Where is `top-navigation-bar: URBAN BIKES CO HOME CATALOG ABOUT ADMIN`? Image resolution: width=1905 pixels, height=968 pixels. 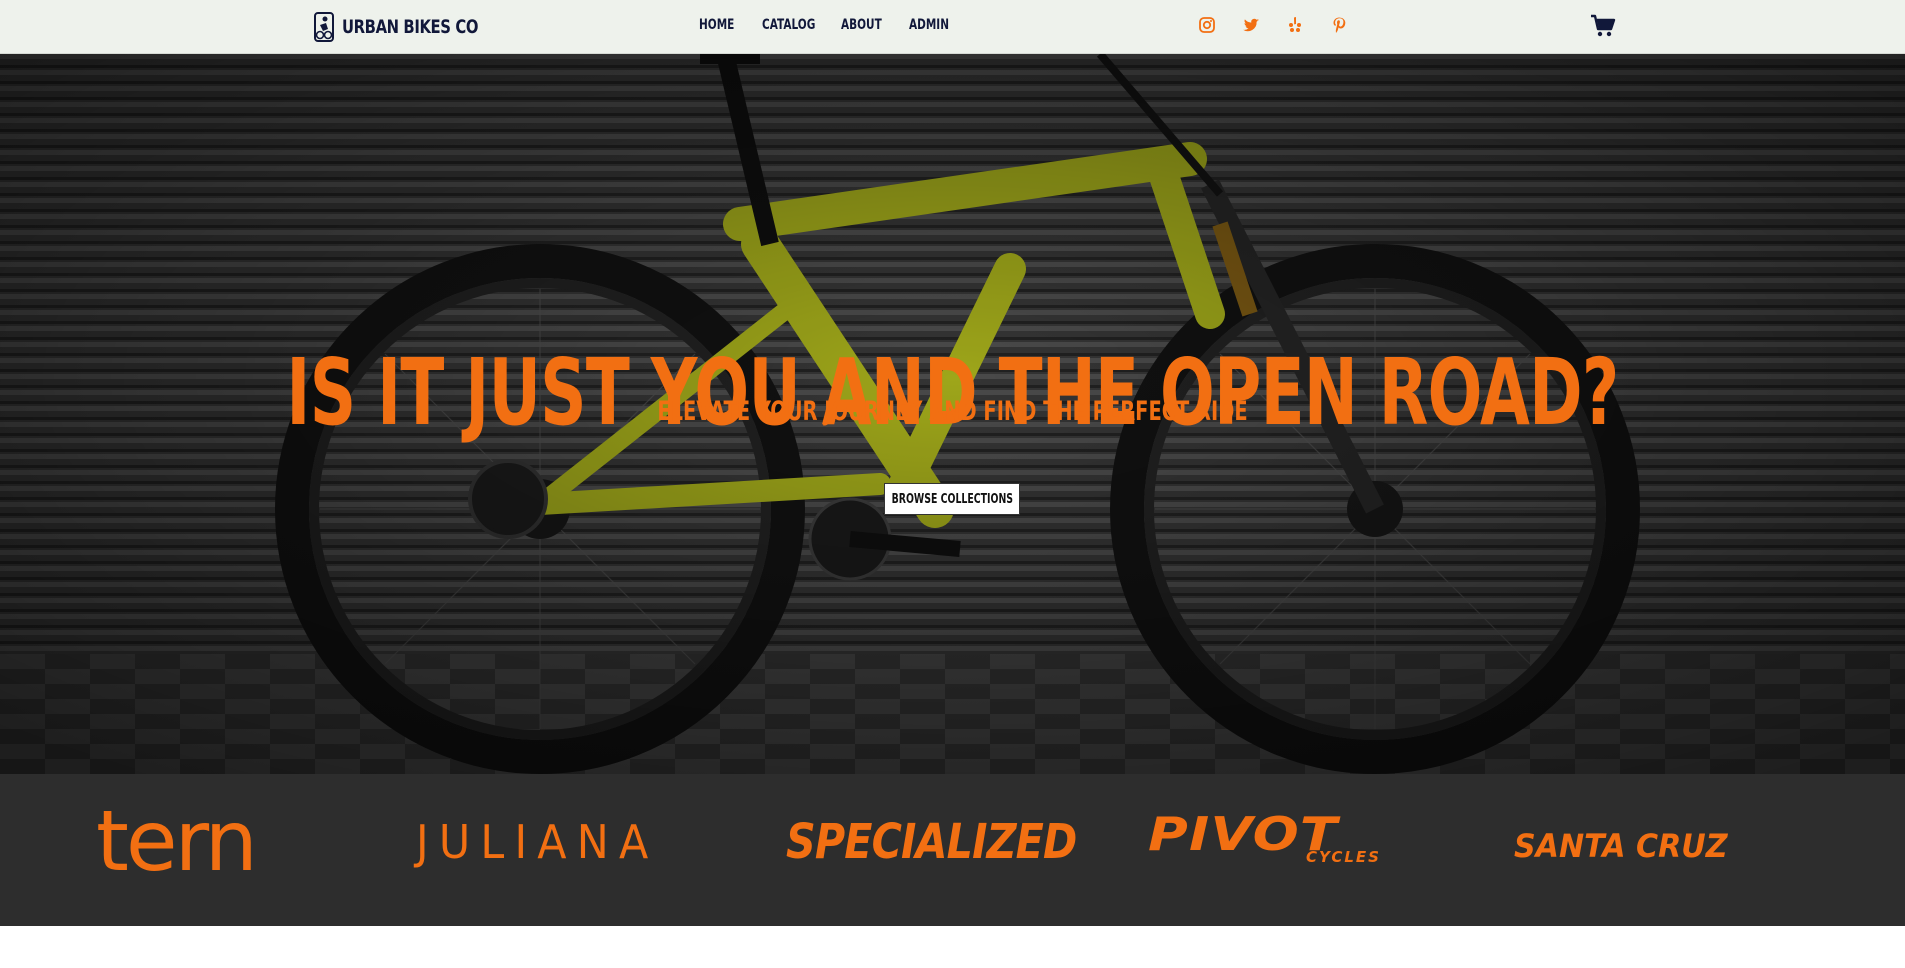
top-navigation-bar: URBAN BIKES CO HOME CATALOG ABOUT ADMIN is located at coordinates (952, 27).